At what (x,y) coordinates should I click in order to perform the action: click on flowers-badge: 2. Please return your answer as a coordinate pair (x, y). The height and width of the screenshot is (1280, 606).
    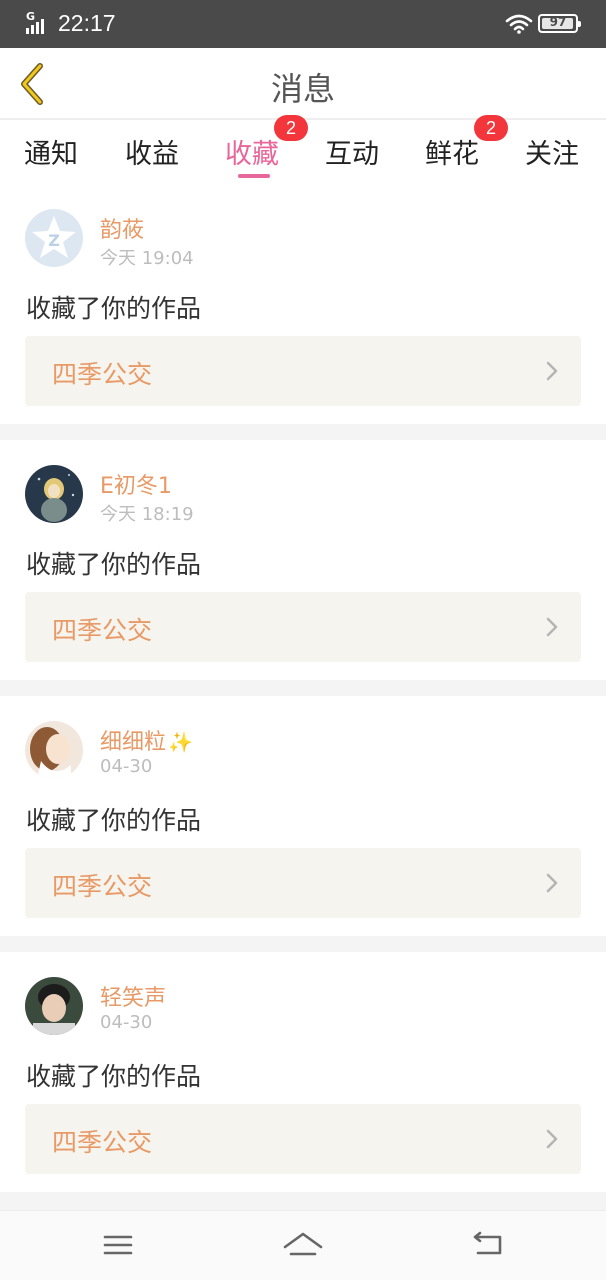
    Looking at the image, I should click on (491, 128).